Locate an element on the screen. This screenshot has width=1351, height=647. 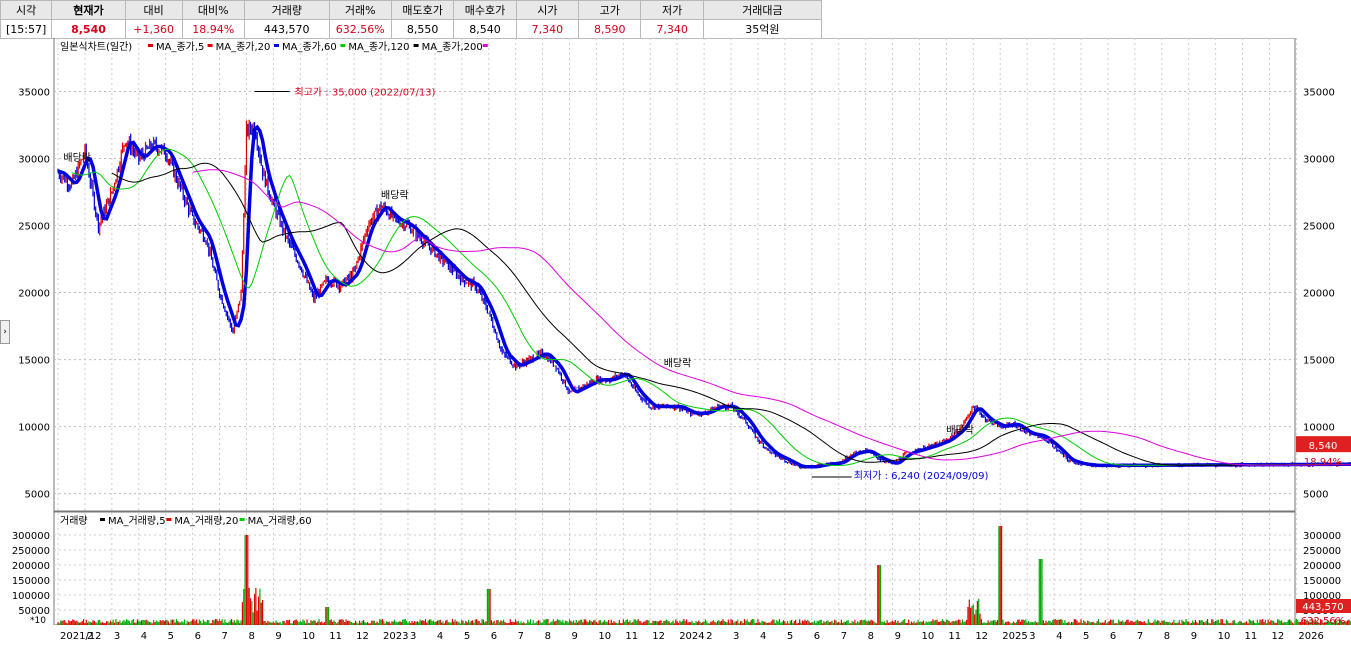
price-legend-label: MA_종가,120 is located at coordinates (378, 47).